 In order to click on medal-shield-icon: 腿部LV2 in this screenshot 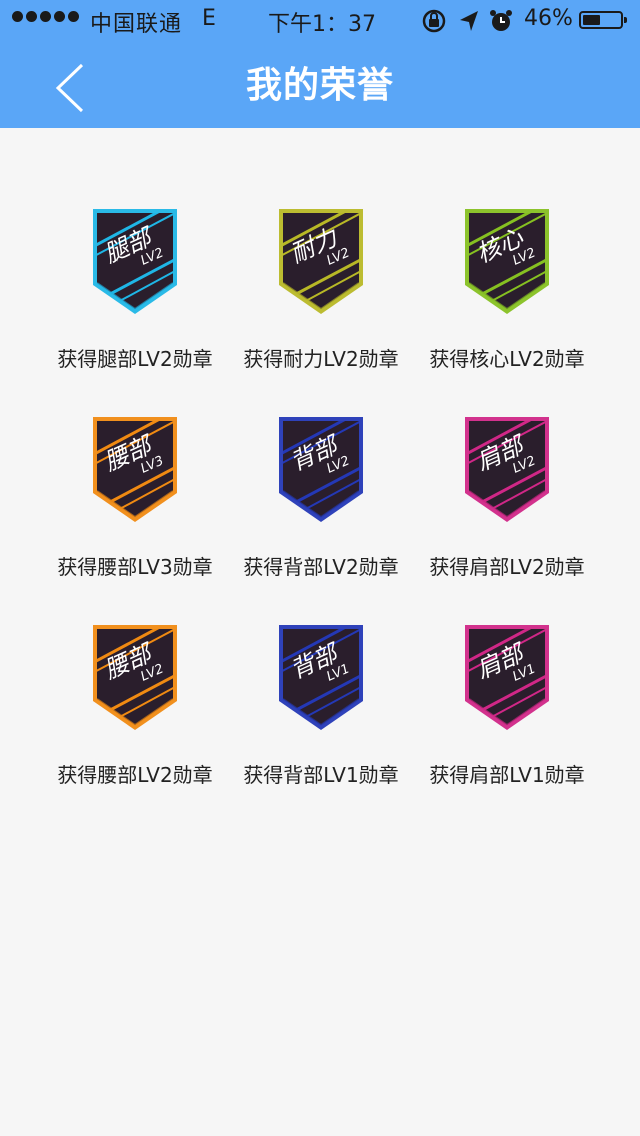, I will do `click(135, 261)`.